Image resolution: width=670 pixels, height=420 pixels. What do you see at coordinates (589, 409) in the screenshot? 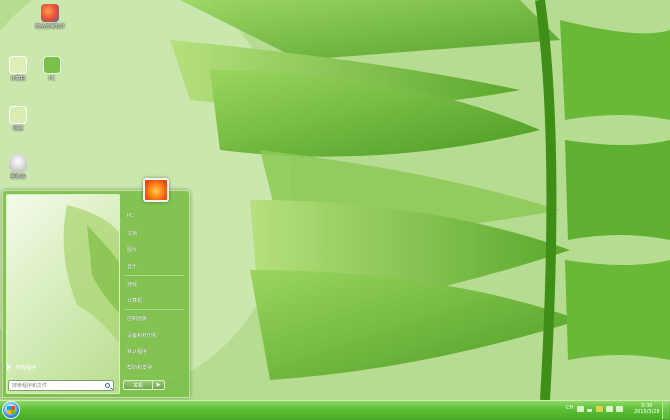
I see `tray-arrow-icon` at bounding box center [589, 409].